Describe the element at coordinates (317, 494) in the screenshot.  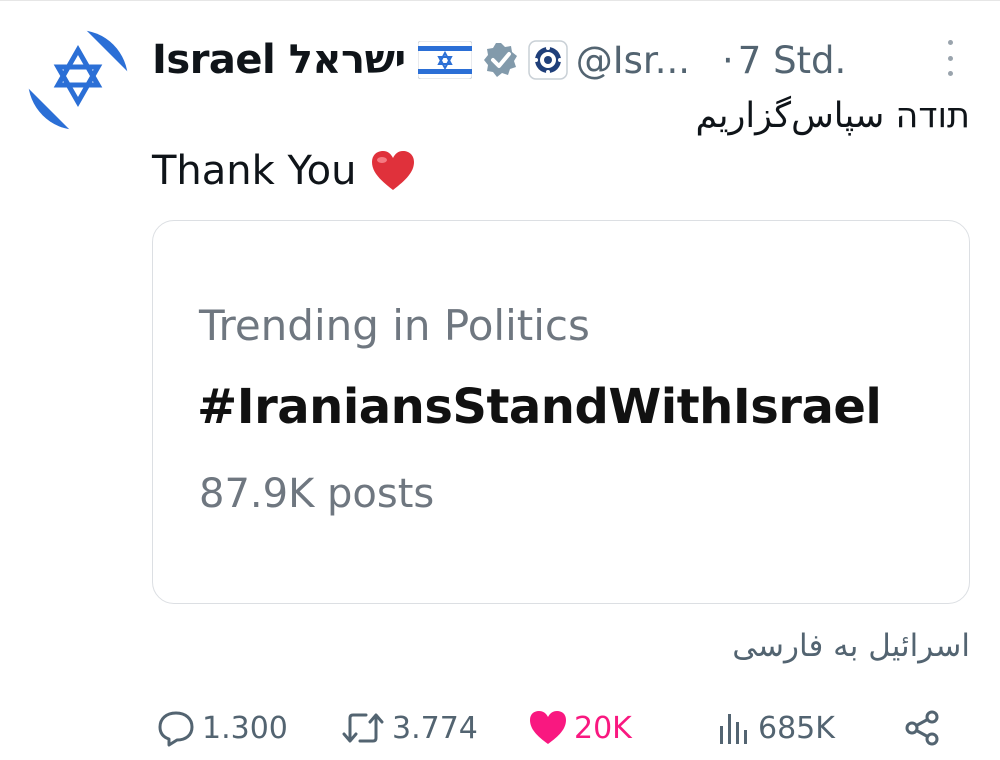
I see `trend-post-count: 87.9K posts` at that location.